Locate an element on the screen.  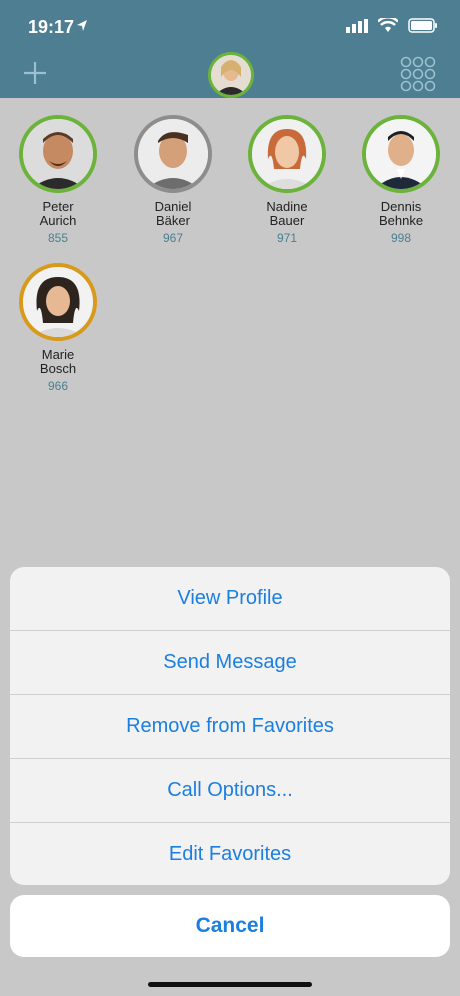
status-icons is located at coordinates (392, 25).